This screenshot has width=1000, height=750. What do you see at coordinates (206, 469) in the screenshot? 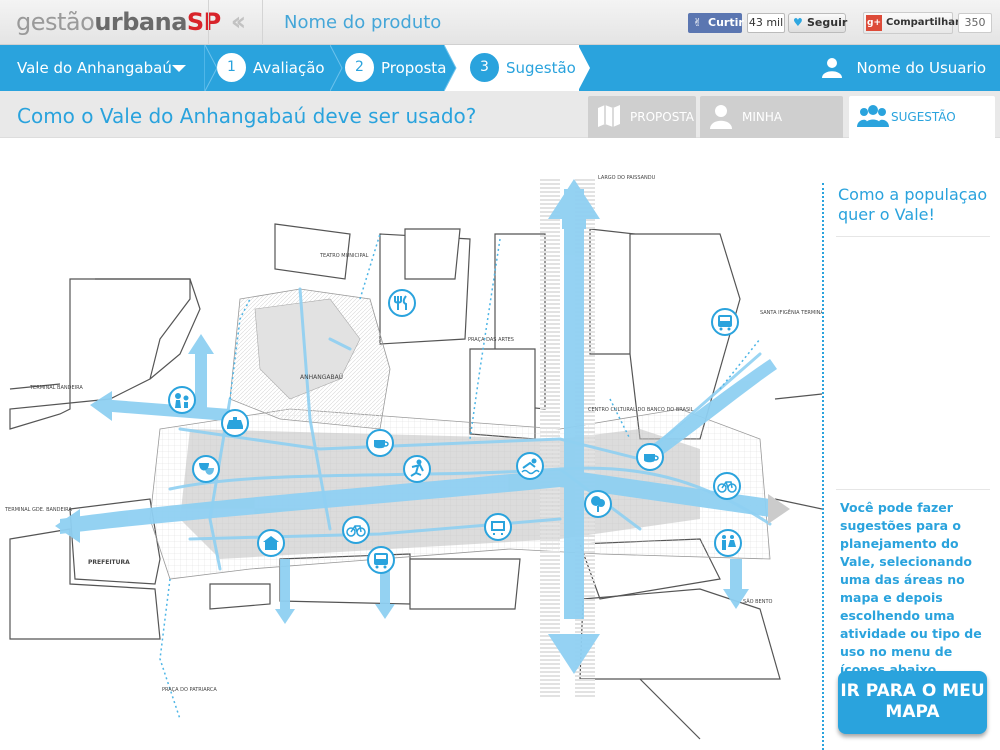
I see `theater-icon` at bounding box center [206, 469].